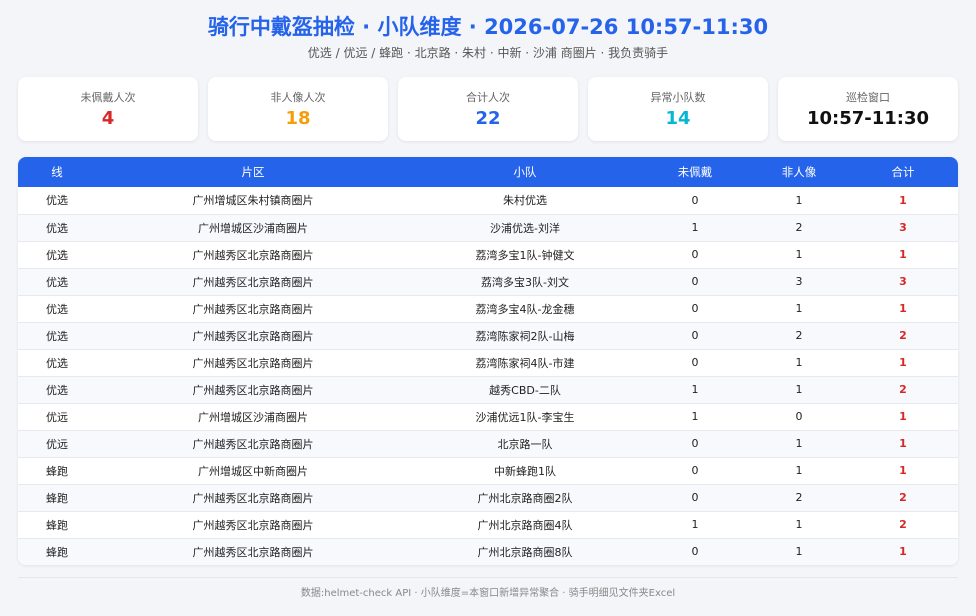 The image size is (976, 616). I want to click on column-header-unhelmeted: 未佩戴, so click(695, 172).